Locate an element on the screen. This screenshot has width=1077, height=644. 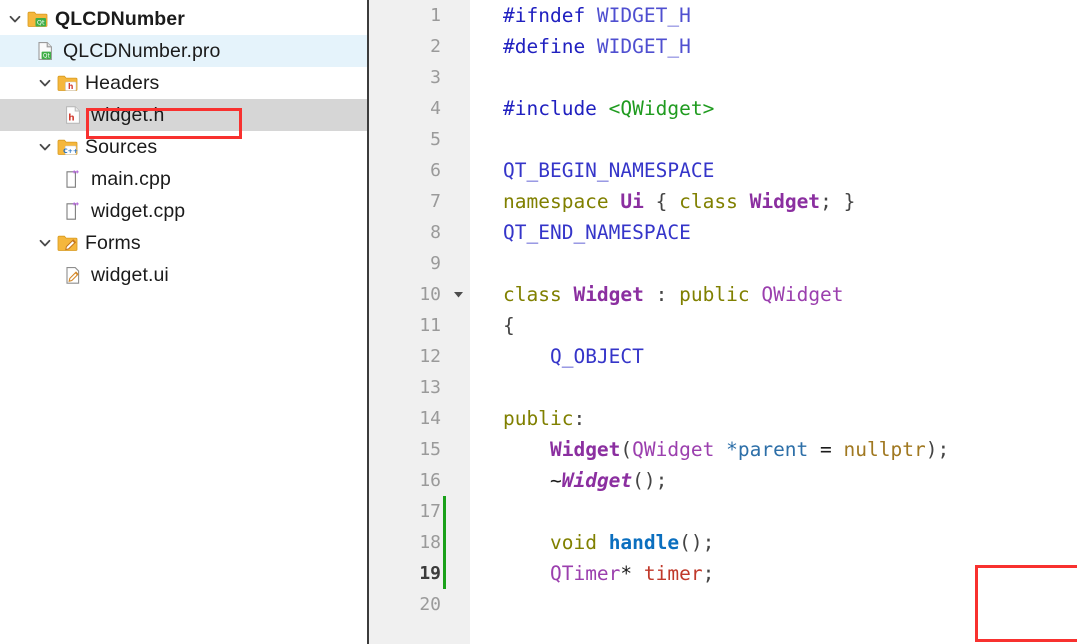
tree-item-label: main.cpp is located at coordinates (131, 178).